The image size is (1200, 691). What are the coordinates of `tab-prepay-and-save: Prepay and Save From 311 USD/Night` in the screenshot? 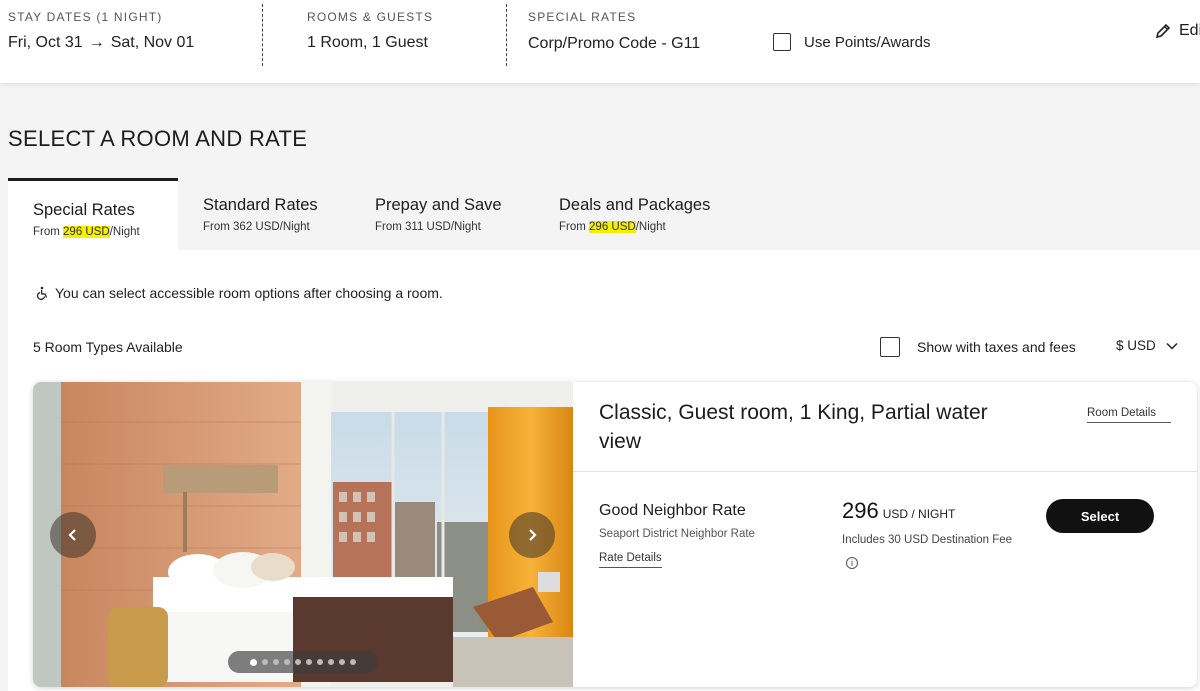 It's located at (438, 214).